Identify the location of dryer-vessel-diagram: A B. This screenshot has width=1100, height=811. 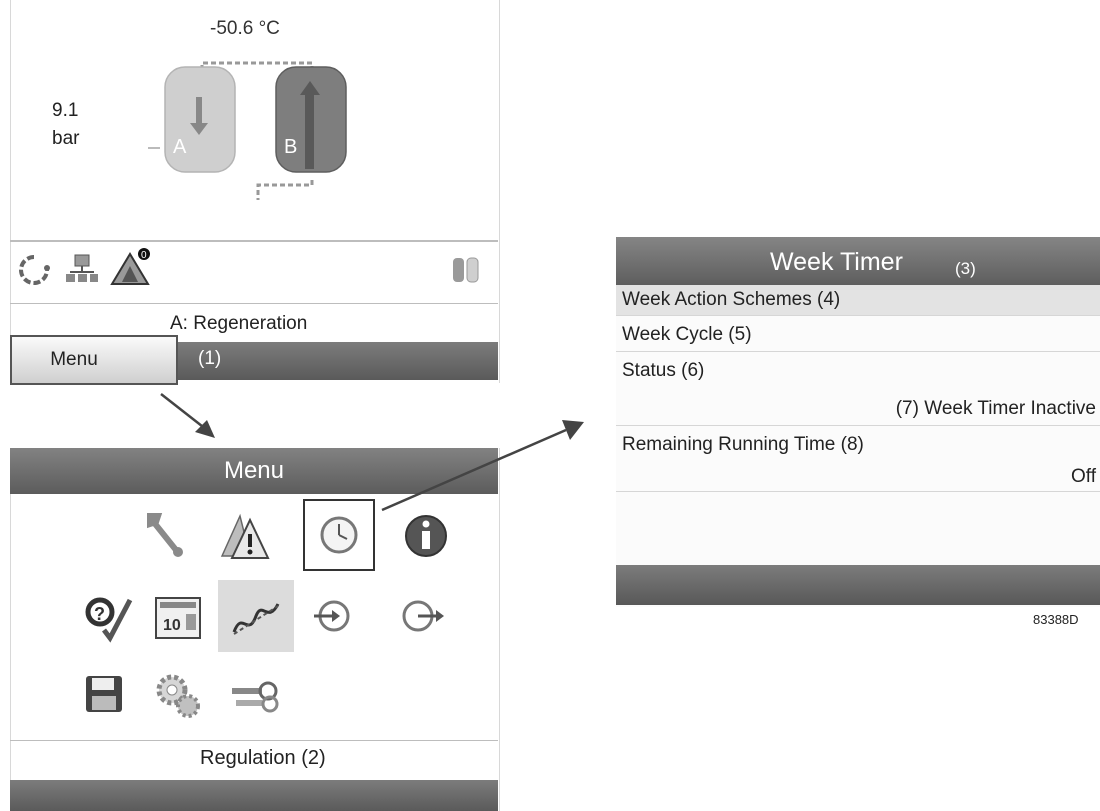
(247, 130).